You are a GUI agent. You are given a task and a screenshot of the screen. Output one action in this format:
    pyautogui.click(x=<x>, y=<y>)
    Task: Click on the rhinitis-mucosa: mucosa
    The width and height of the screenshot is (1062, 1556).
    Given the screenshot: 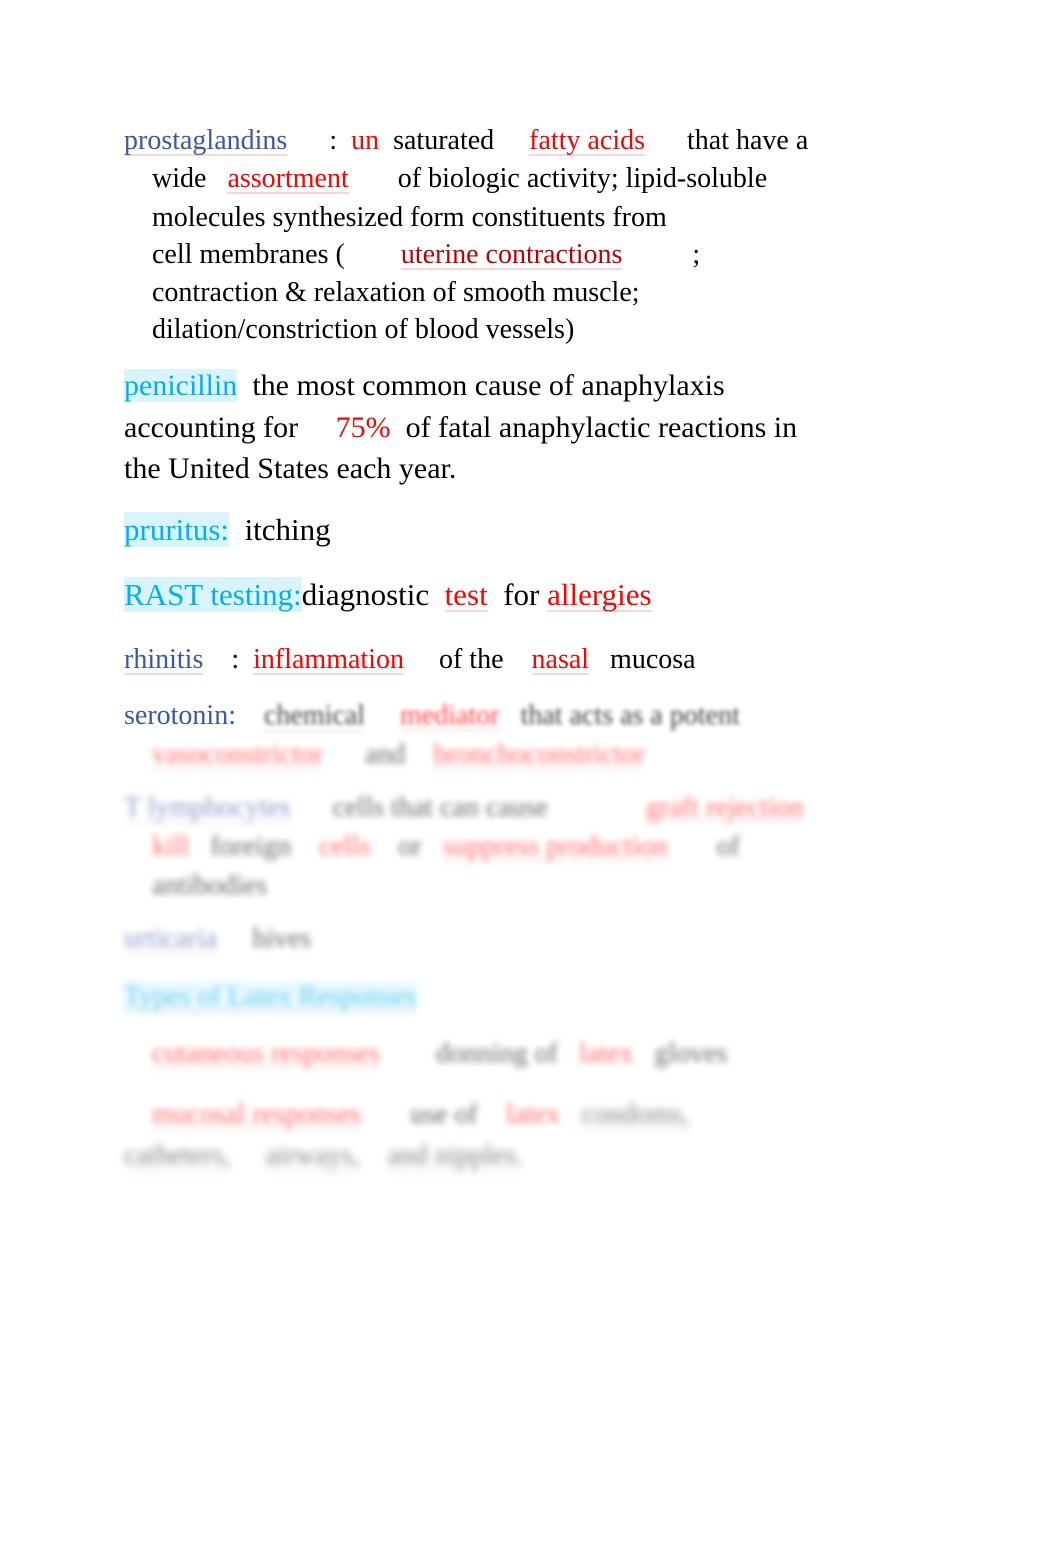 What is the action you would take?
    pyautogui.click(x=653, y=659)
    